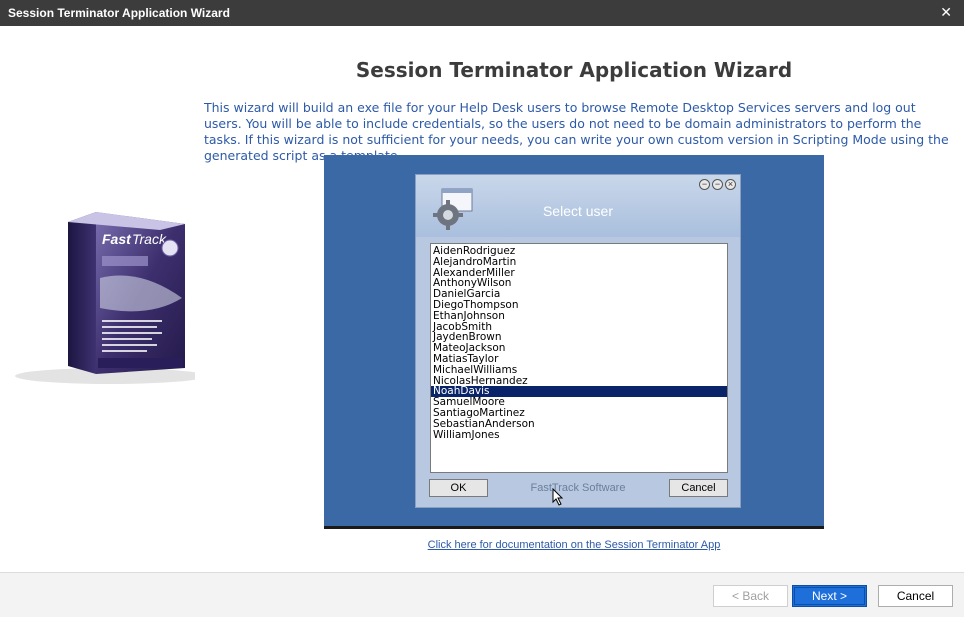  What do you see at coordinates (149, 239) in the screenshot?
I see `svg-text: Track` at bounding box center [149, 239].